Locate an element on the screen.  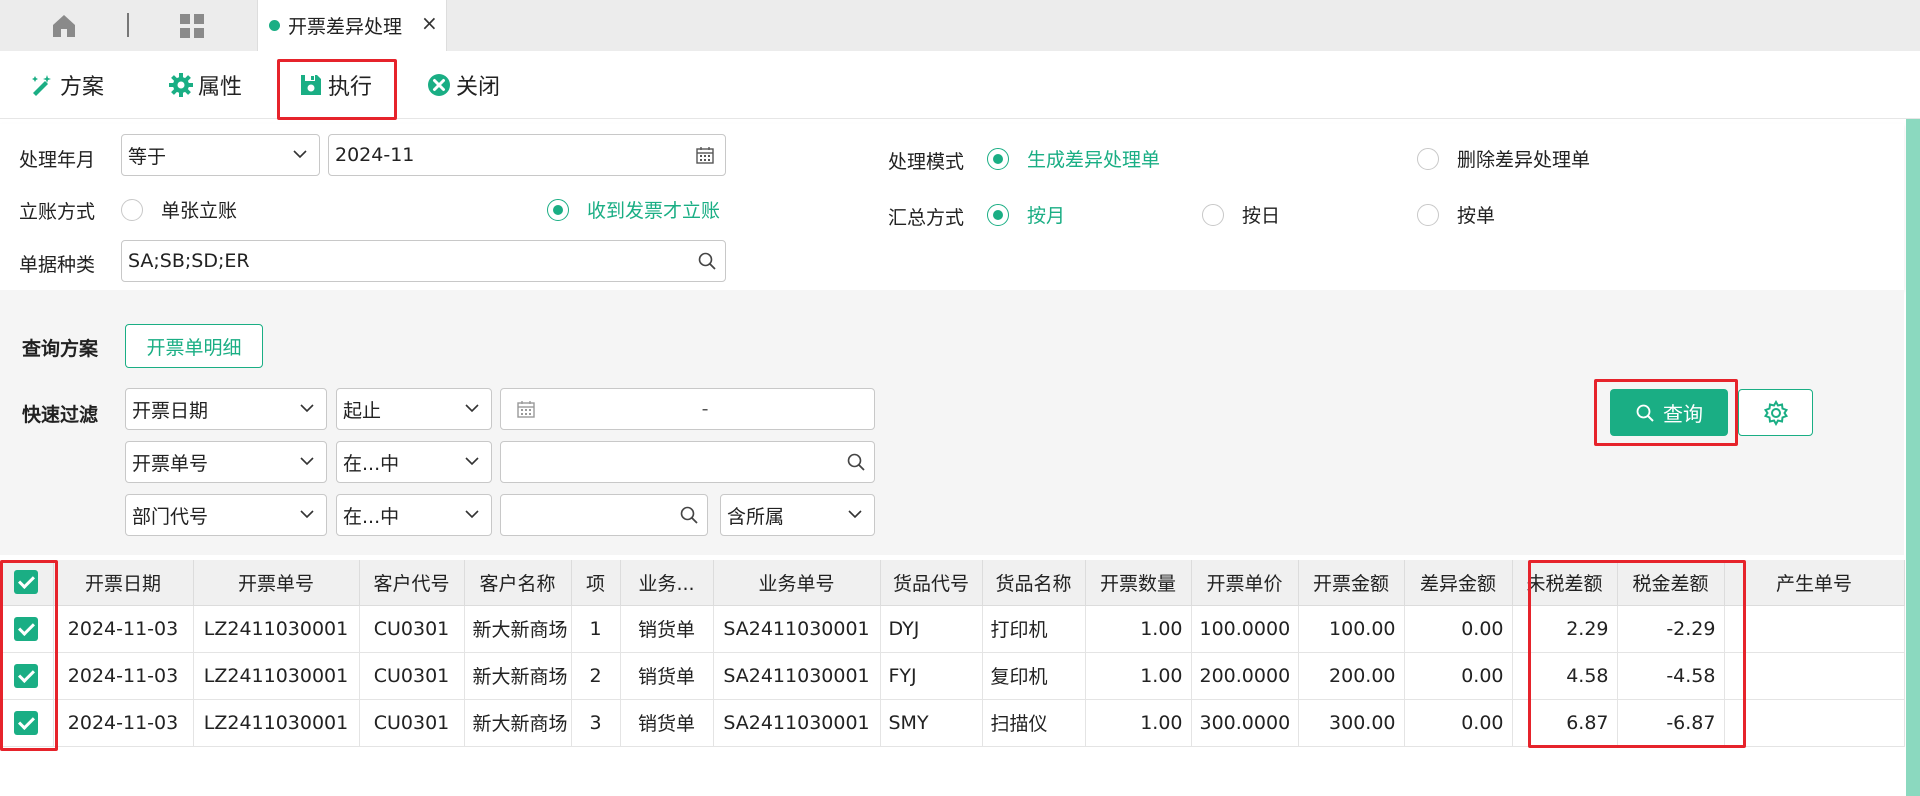
filter-invoice-no-input is located at coordinates (687, 462).